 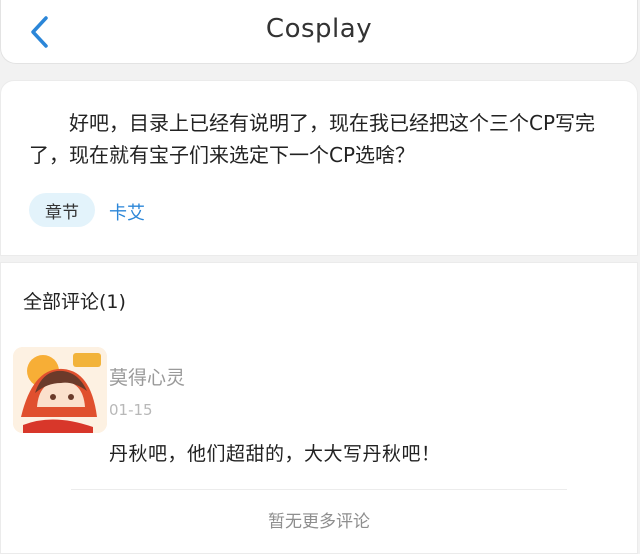 What do you see at coordinates (62, 210) in the screenshot?
I see `chapter-tag: 章节` at bounding box center [62, 210].